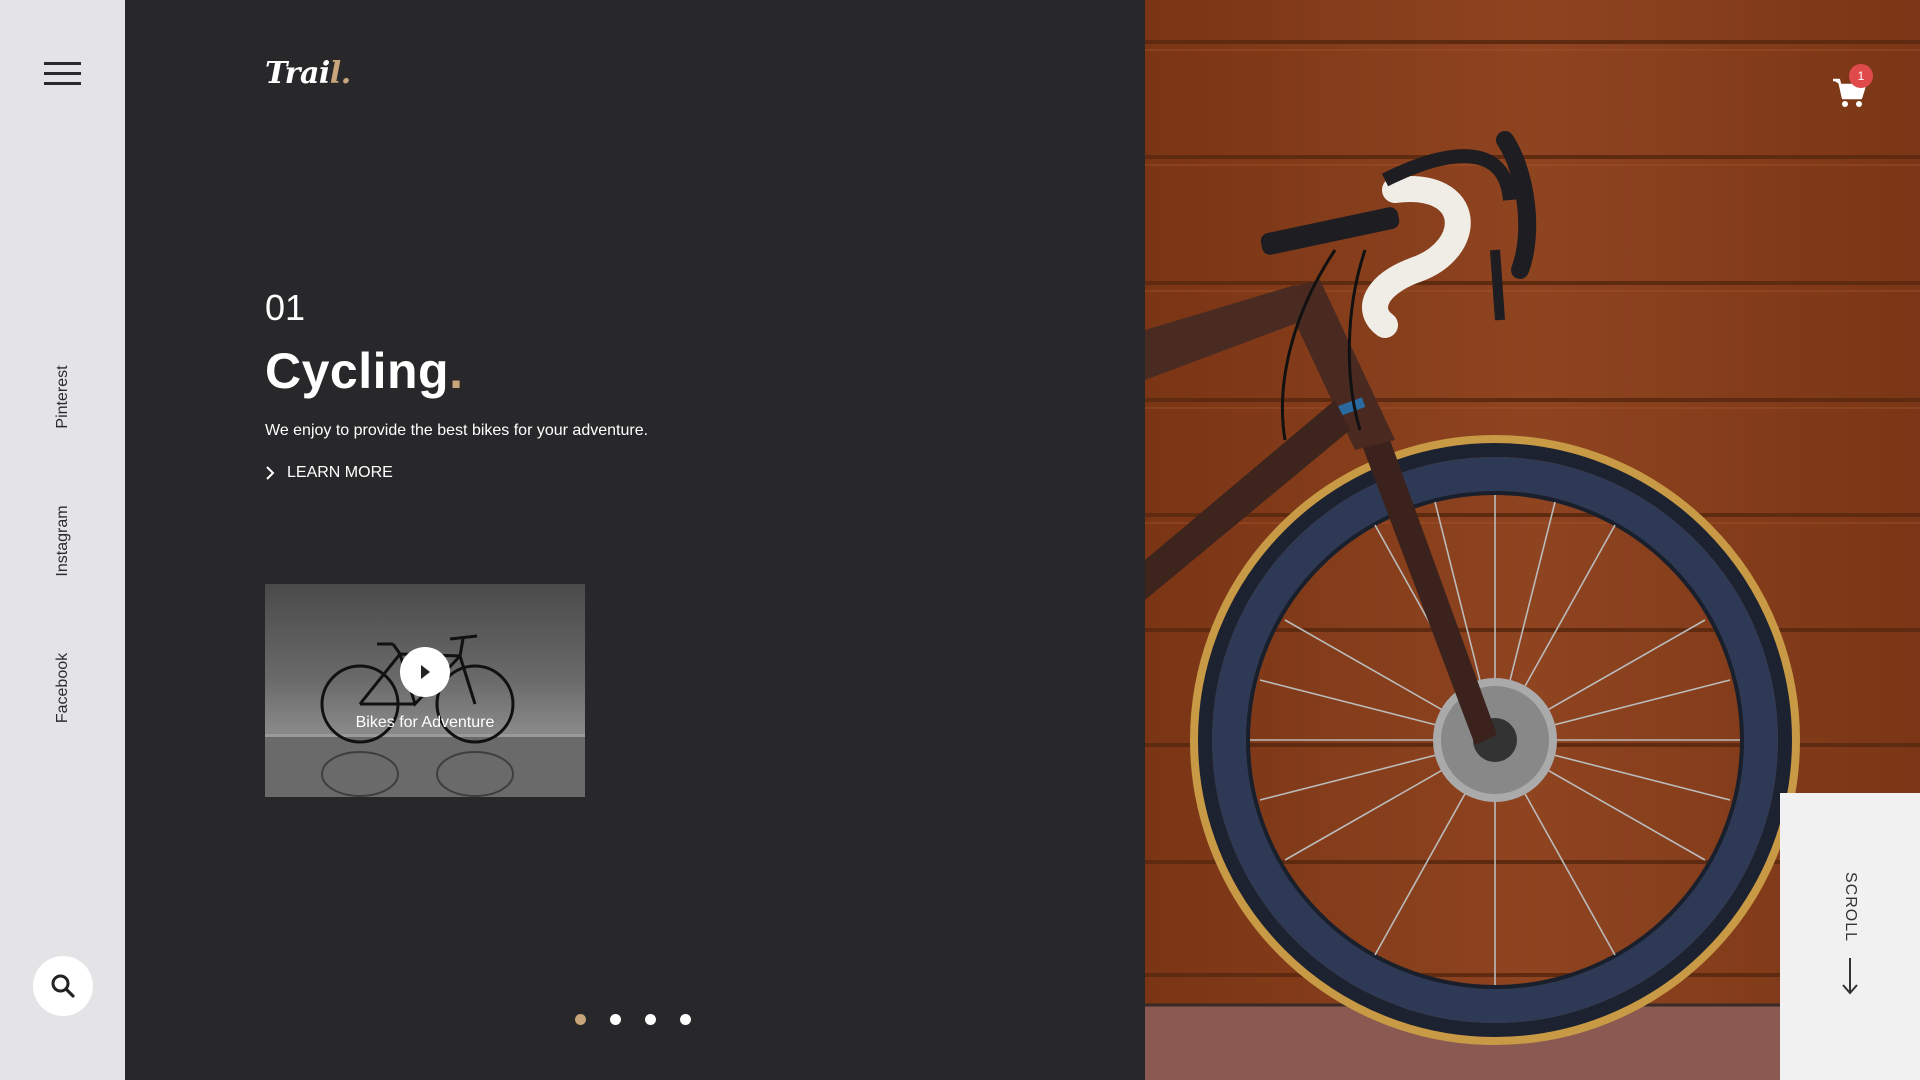 The image size is (1920, 1080). What do you see at coordinates (425, 672) in the screenshot?
I see `play-icon` at bounding box center [425, 672].